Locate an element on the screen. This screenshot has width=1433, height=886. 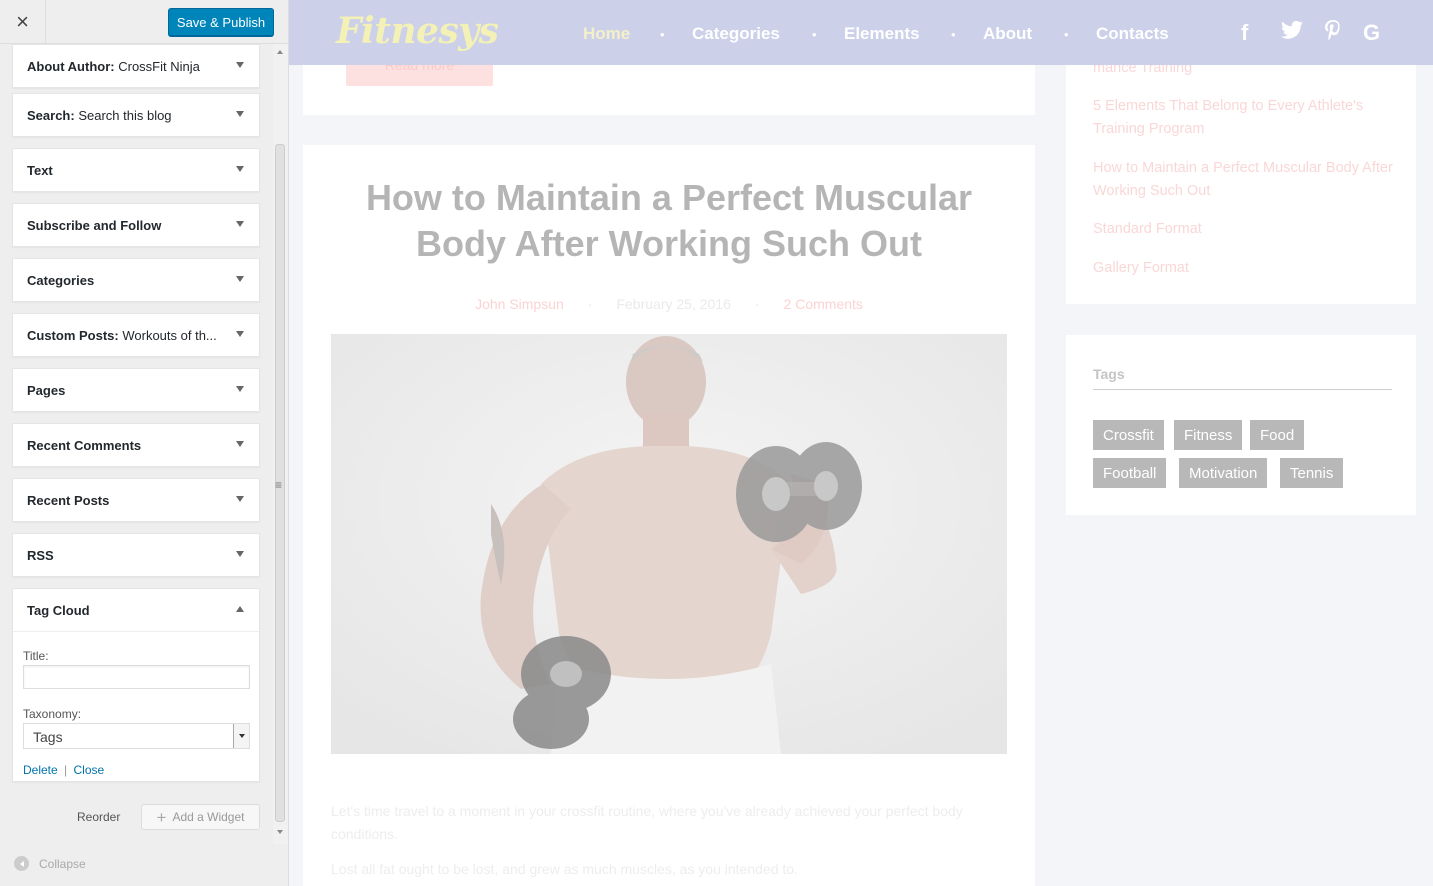
post-author: John Simpsun is located at coordinates (519, 304).